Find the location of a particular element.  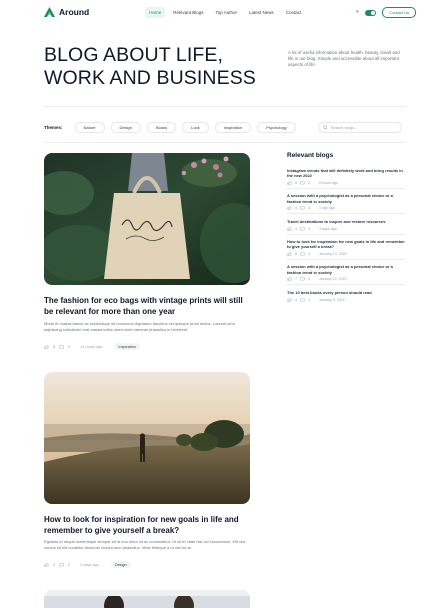

post-date: 3 days ago is located at coordinates (328, 228).